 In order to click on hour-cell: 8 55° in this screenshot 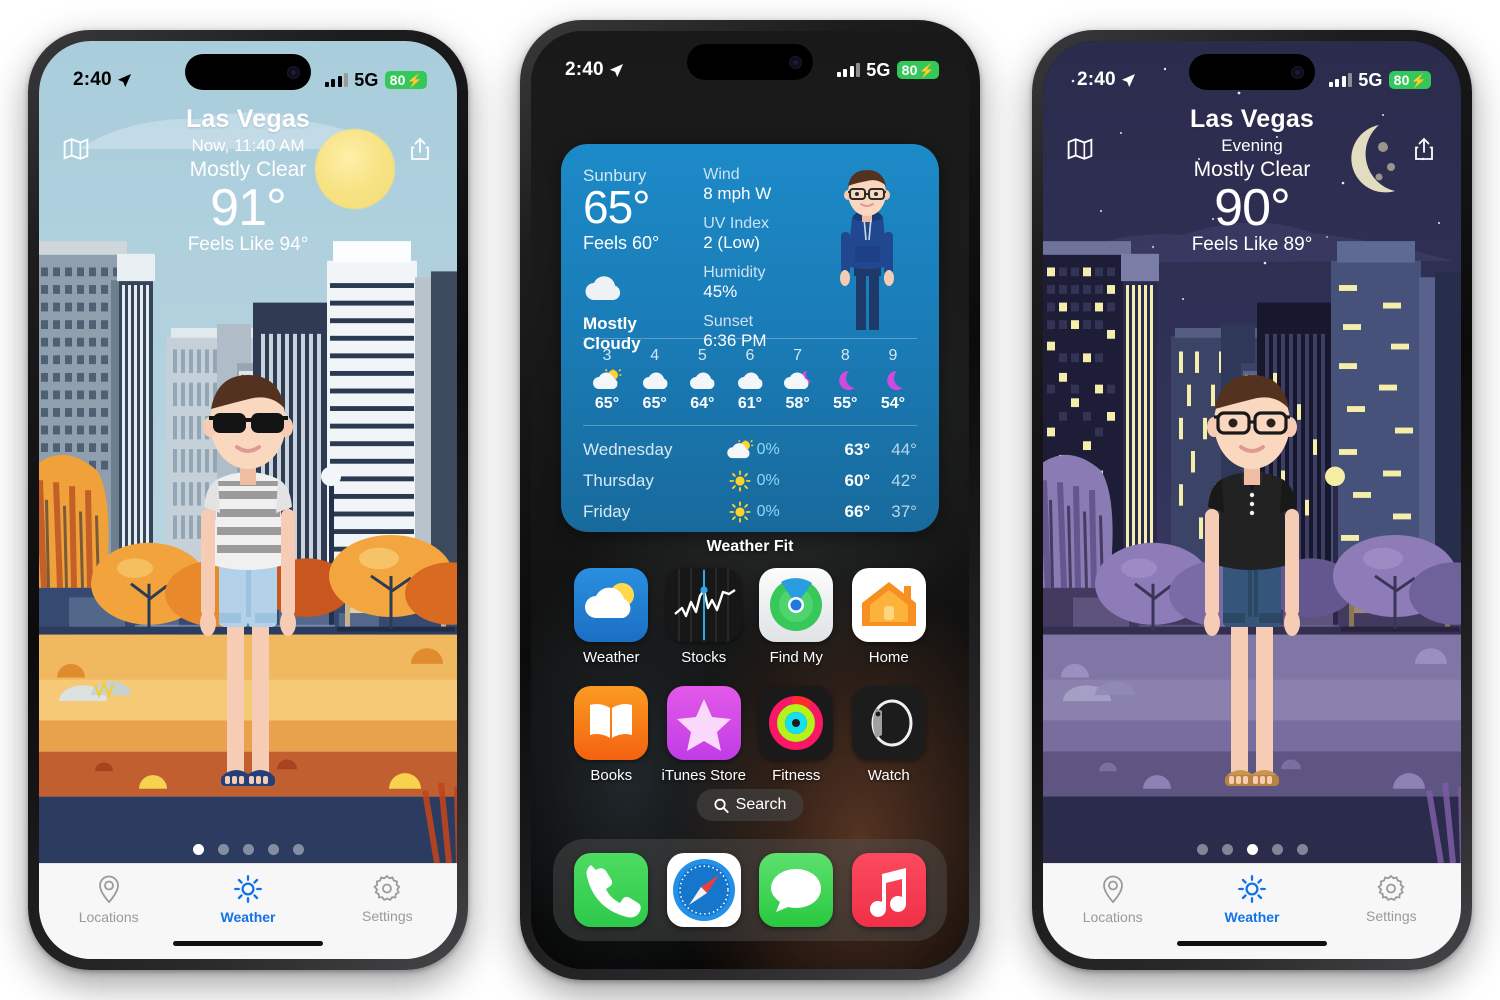, I will do `click(845, 380)`.